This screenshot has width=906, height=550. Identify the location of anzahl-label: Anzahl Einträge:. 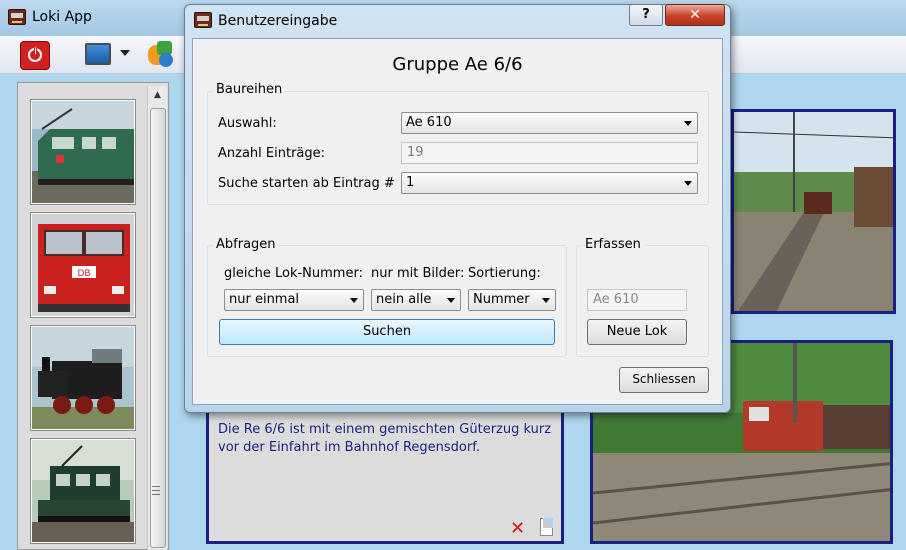
(272, 153).